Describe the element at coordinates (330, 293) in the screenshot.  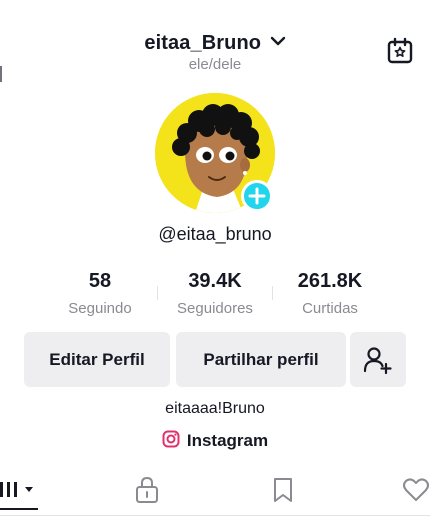
I see `stat-likes: 261.8K Curtidas` at that location.